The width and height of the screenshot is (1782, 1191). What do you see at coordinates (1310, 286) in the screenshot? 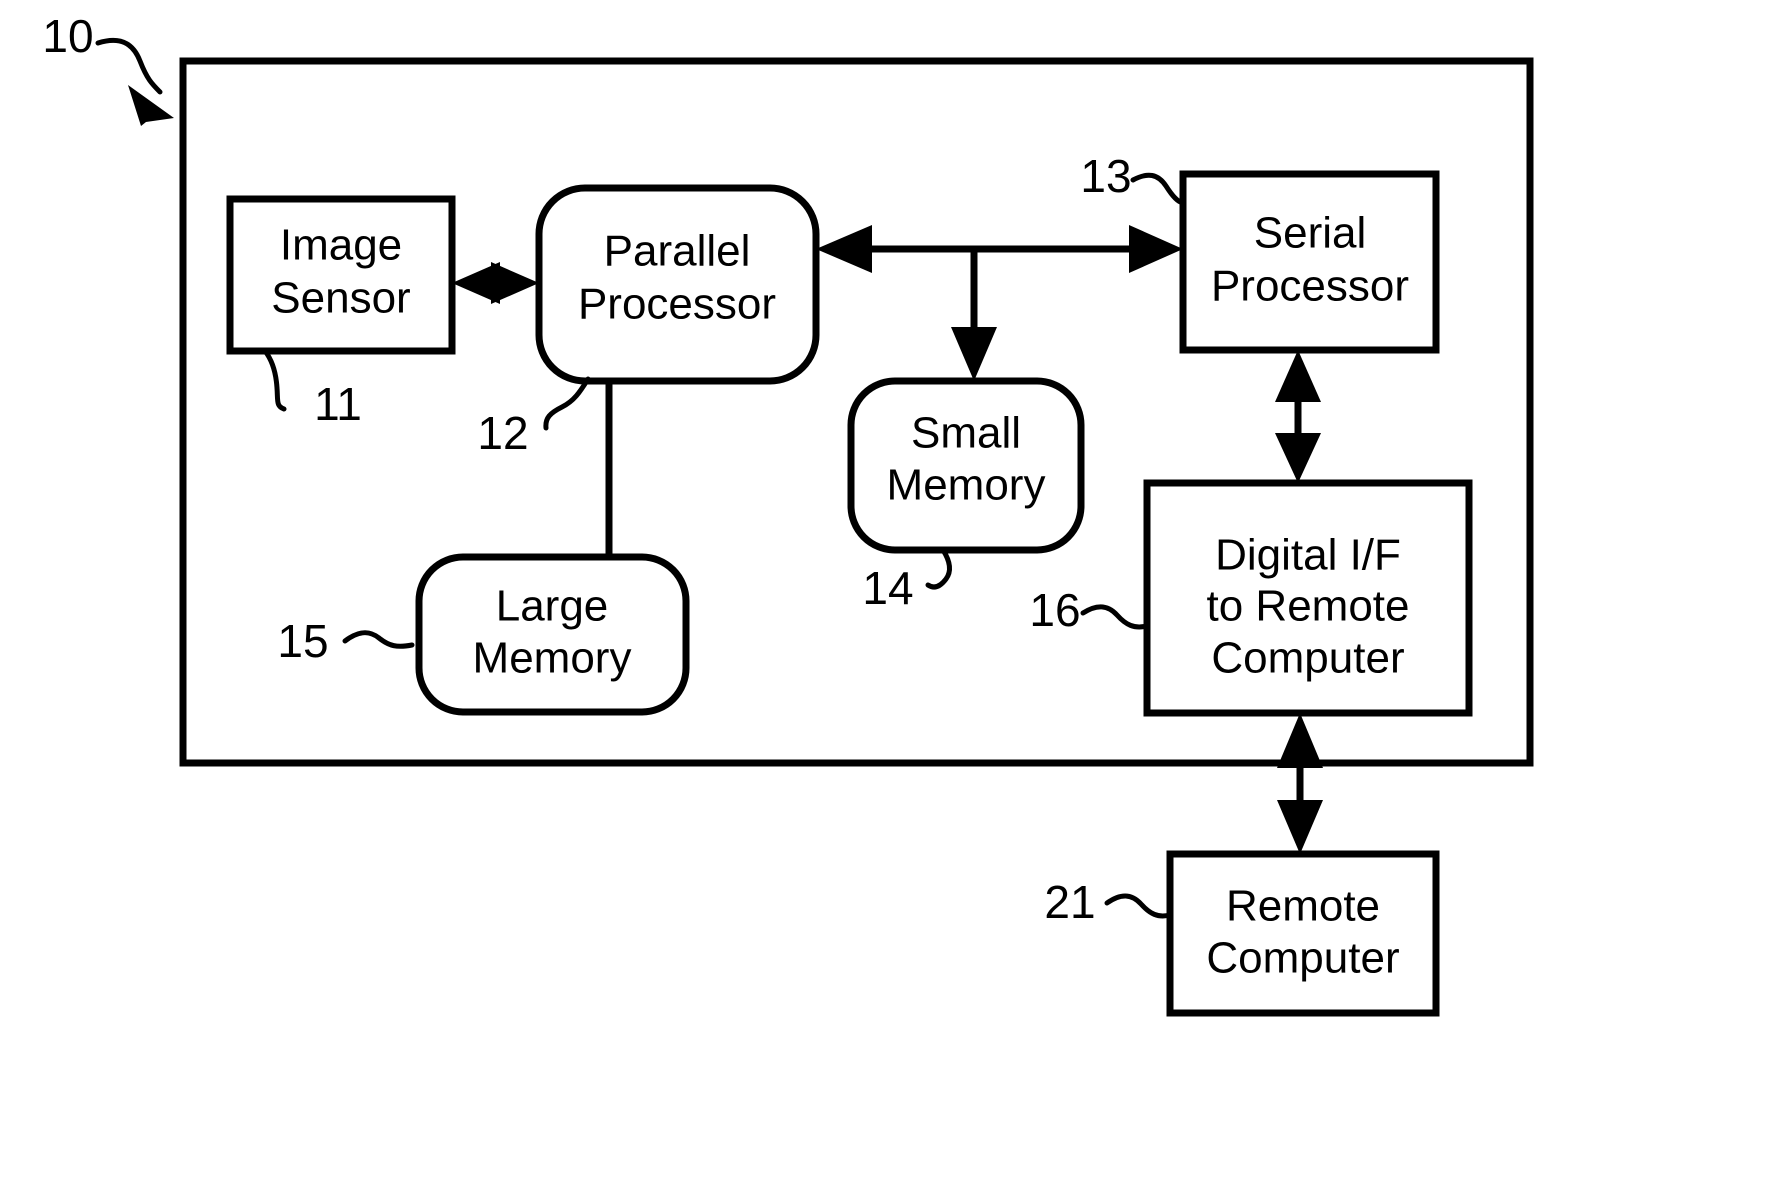
I see `serial-processor-label-line2: Processor` at bounding box center [1310, 286].